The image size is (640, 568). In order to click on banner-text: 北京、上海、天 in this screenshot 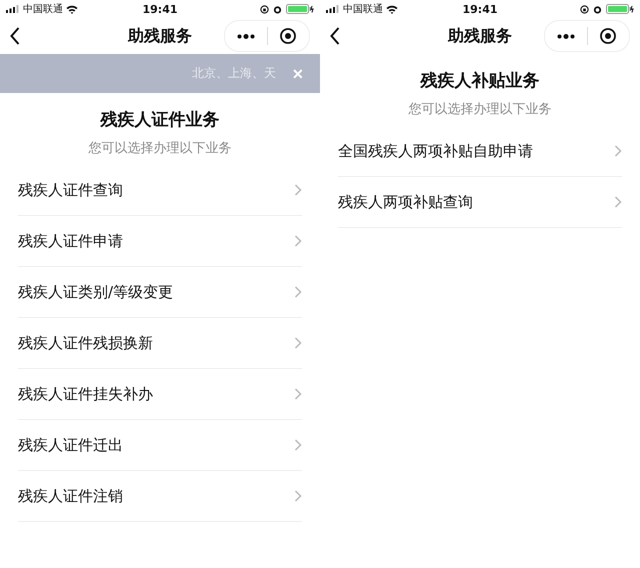, I will do `click(234, 73)`.